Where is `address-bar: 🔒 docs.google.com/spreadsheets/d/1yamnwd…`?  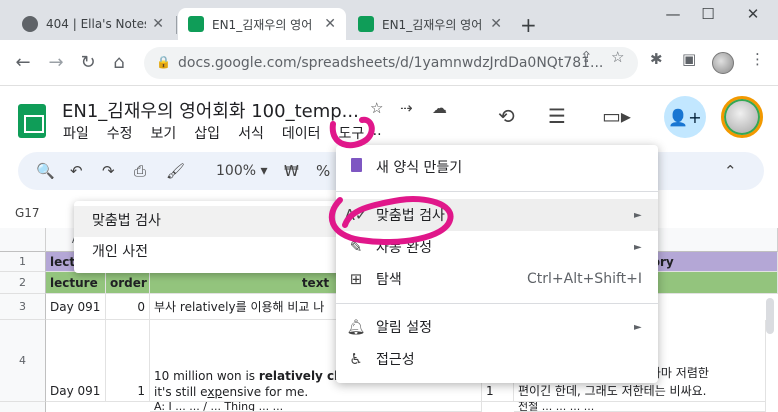 address-bar: 🔒 docs.google.com/spreadsheets/d/1yamnwd… is located at coordinates (391, 63).